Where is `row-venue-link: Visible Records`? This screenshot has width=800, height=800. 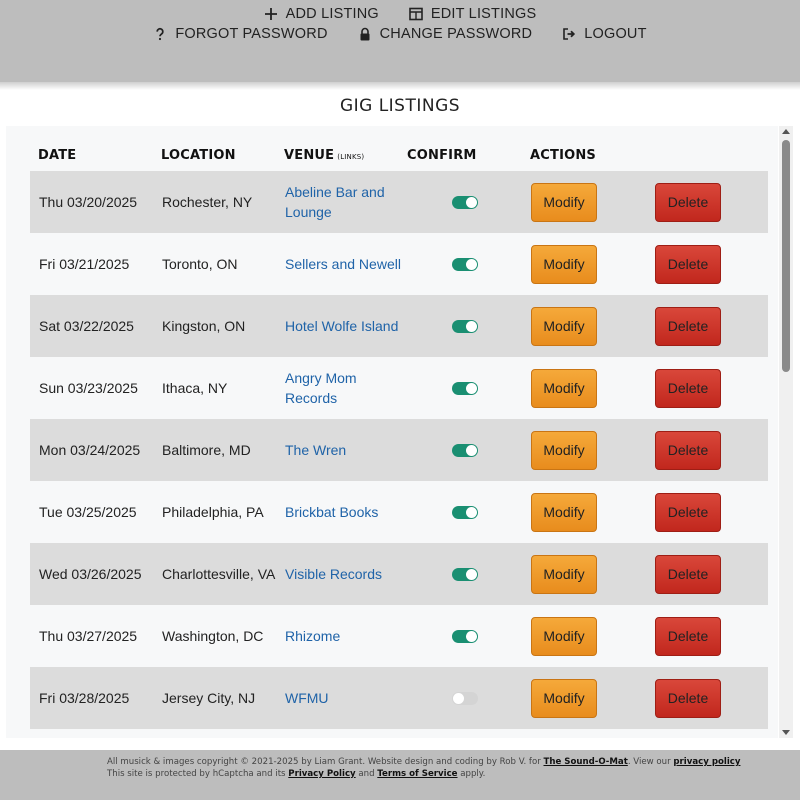 row-venue-link: Visible Records is located at coordinates (345, 574).